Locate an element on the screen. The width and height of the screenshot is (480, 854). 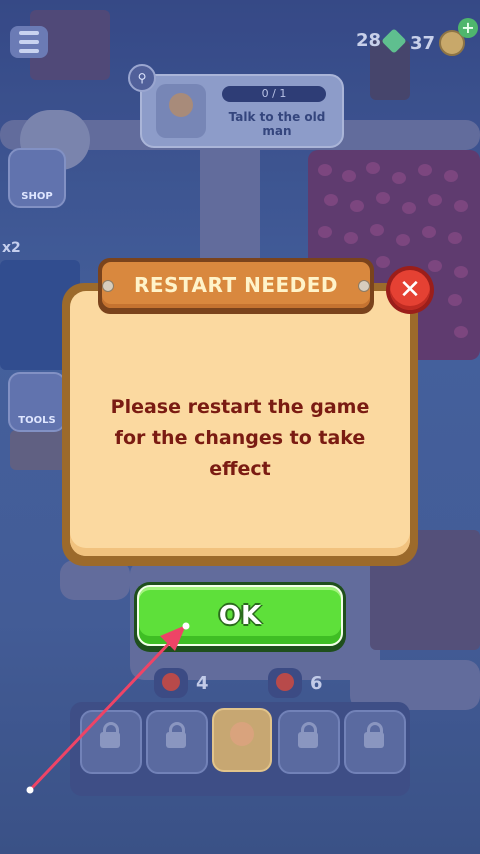
message-line: effect is located at coordinates (240, 469).